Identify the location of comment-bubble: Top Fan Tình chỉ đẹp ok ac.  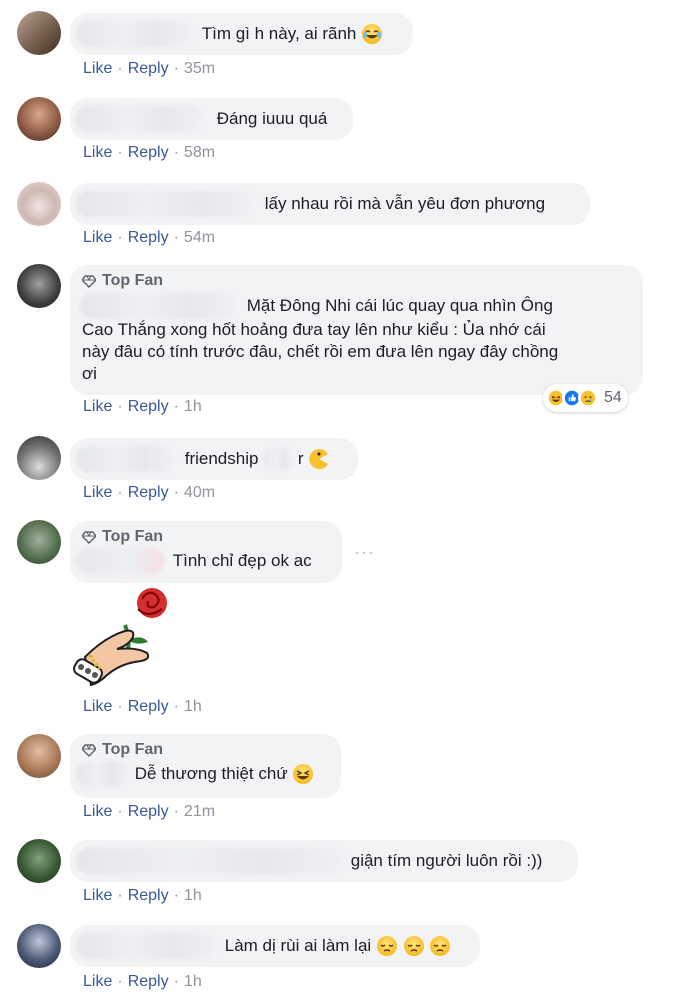
(206, 552).